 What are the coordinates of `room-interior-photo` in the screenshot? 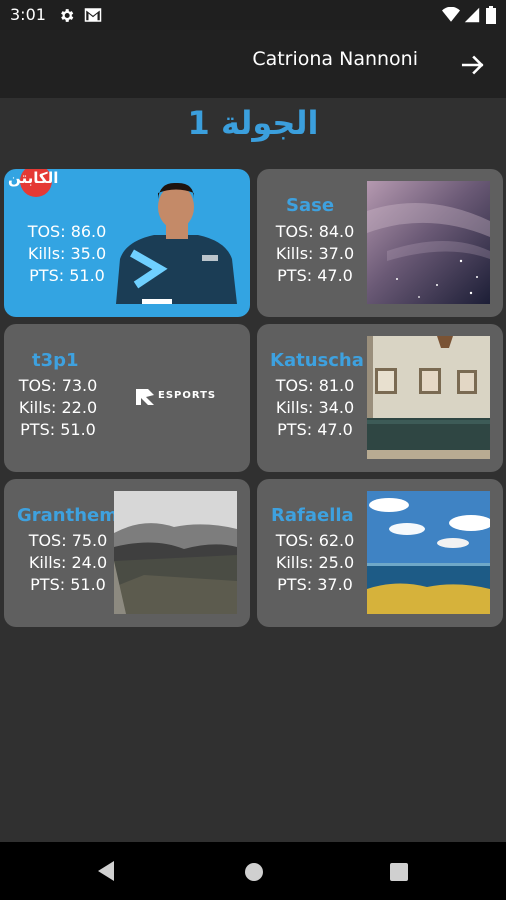 It's located at (428, 397).